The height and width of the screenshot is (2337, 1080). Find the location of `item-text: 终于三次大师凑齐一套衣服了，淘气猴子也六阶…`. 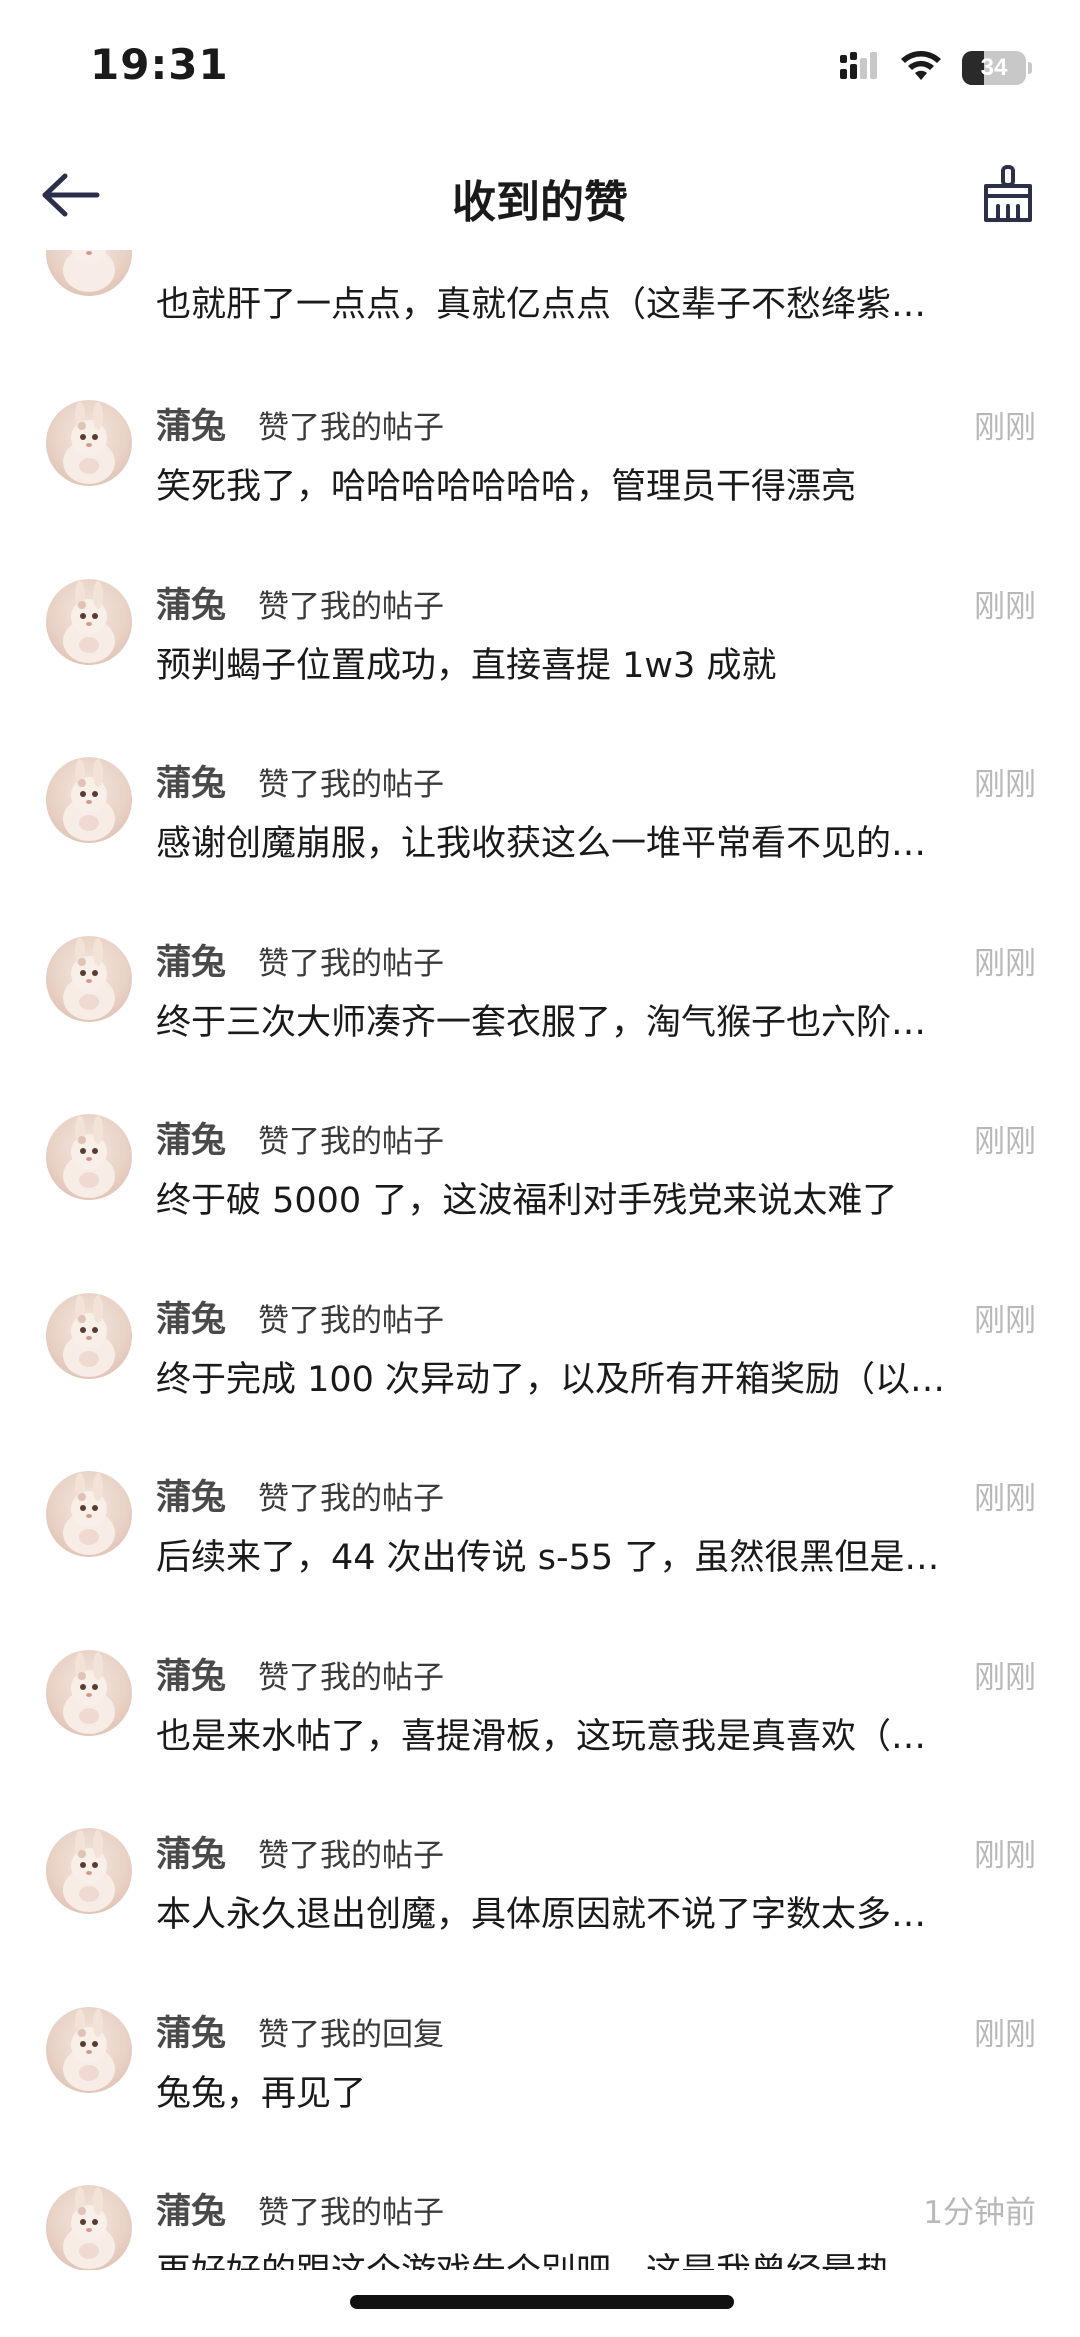

item-text: 终于三次大师凑齐一套衣服了，淘气猴子也六阶… is located at coordinates (541, 1023).